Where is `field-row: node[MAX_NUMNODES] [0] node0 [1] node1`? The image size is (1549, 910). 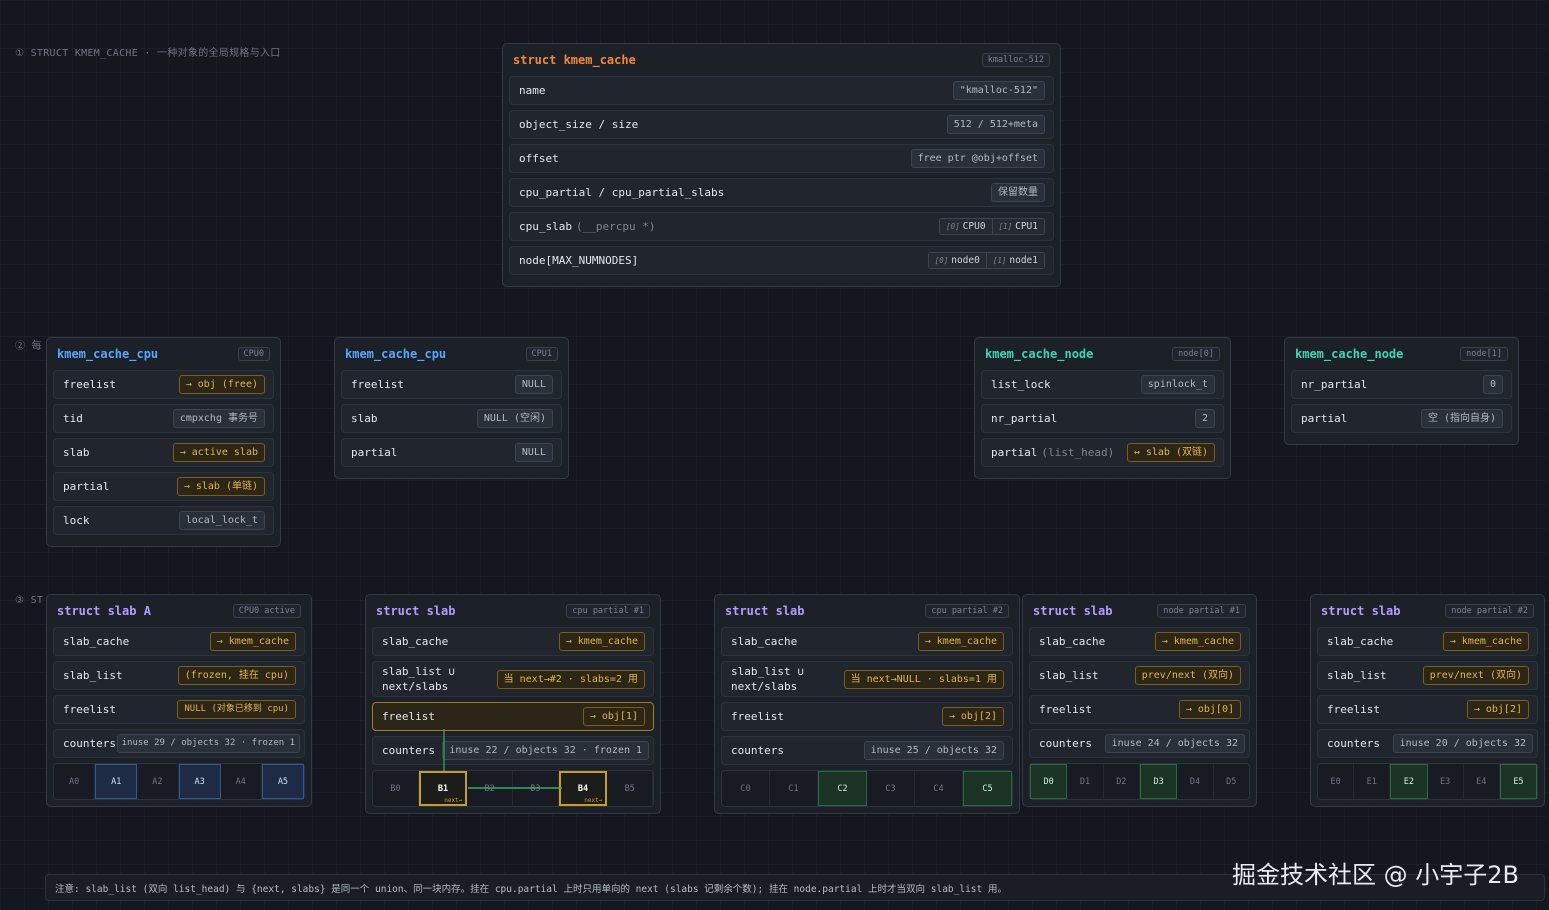 field-row: node[MAX_NUMNODES] [0] node0 [1] node1 is located at coordinates (781, 260).